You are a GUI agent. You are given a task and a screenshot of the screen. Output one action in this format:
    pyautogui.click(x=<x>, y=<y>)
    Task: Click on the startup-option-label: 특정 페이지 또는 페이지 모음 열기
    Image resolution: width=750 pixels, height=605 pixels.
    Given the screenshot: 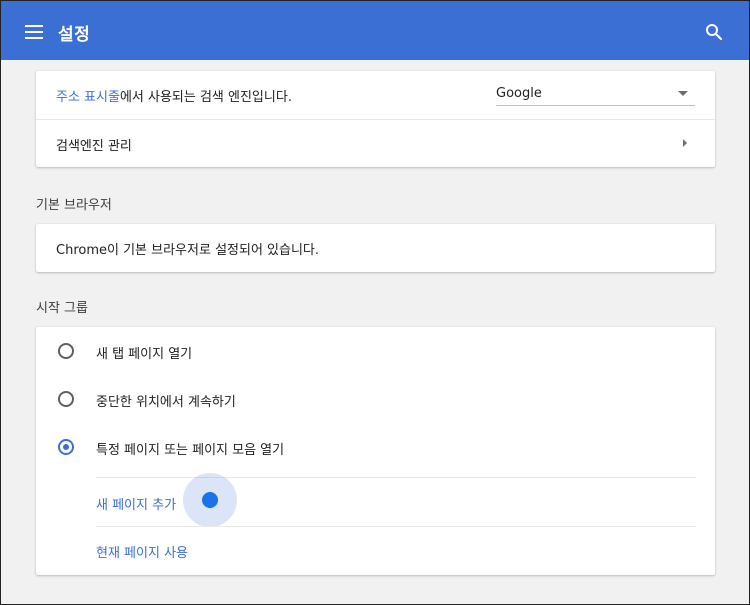 What is the action you would take?
    pyautogui.click(x=190, y=450)
    